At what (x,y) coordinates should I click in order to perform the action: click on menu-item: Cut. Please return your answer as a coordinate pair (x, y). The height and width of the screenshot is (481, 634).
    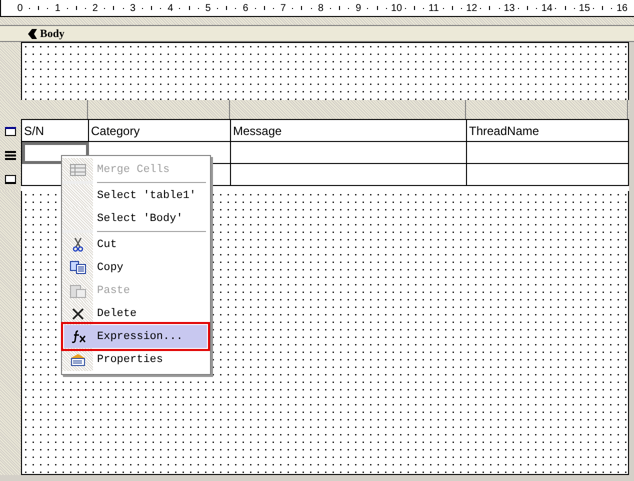
    Looking at the image, I should click on (135, 244).